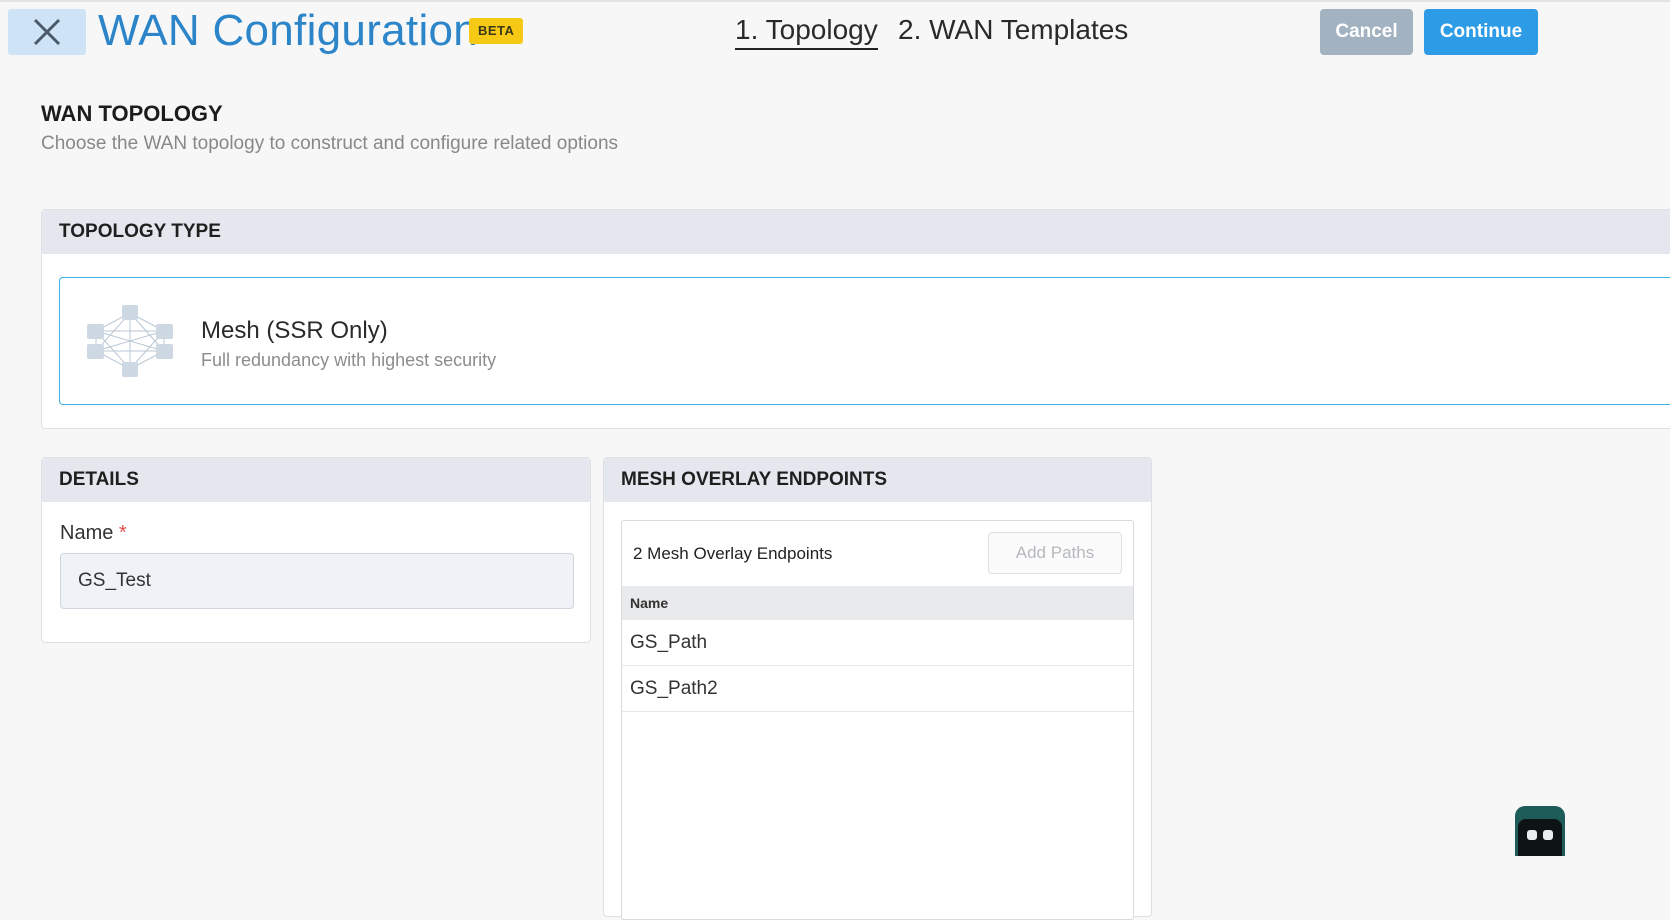 The width and height of the screenshot is (1670, 920). I want to click on table-row: GS_Path, so click(877, 643).